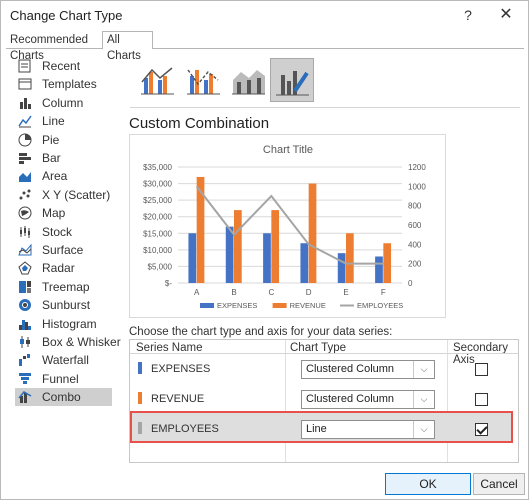  I want to click on x-tick-label: E, so click(345, 292).